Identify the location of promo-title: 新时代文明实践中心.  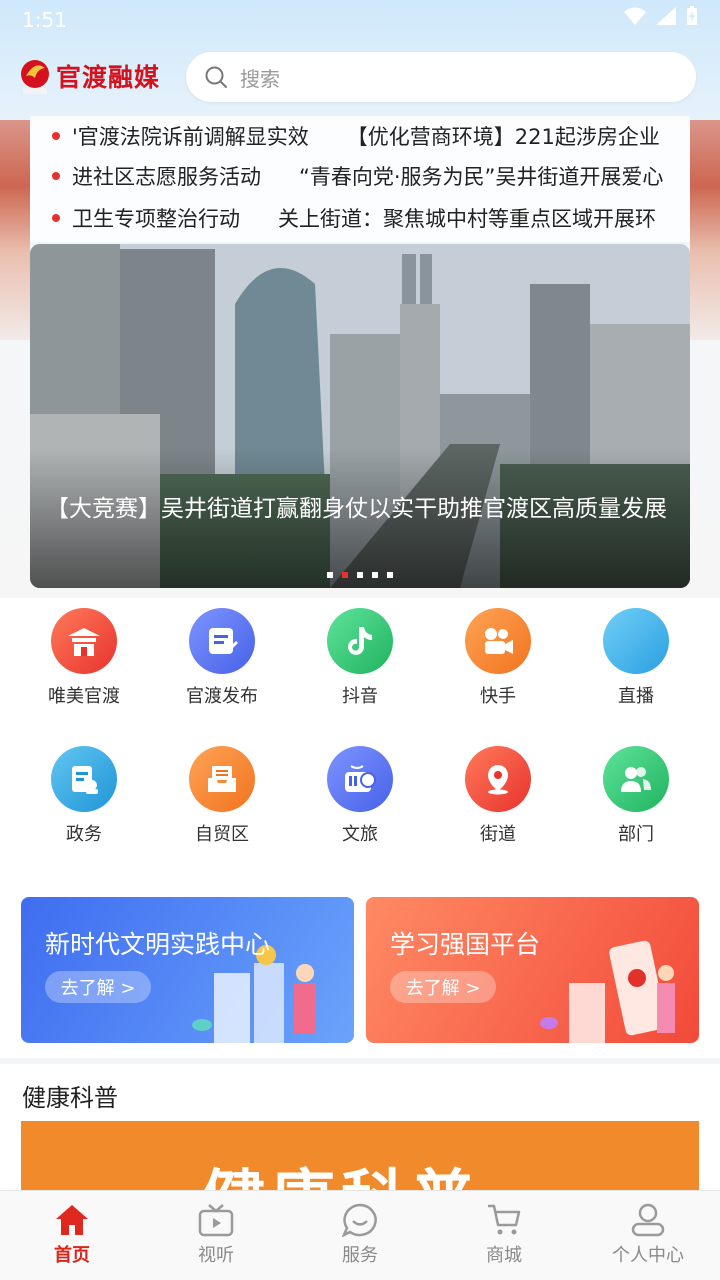
(158, 944).